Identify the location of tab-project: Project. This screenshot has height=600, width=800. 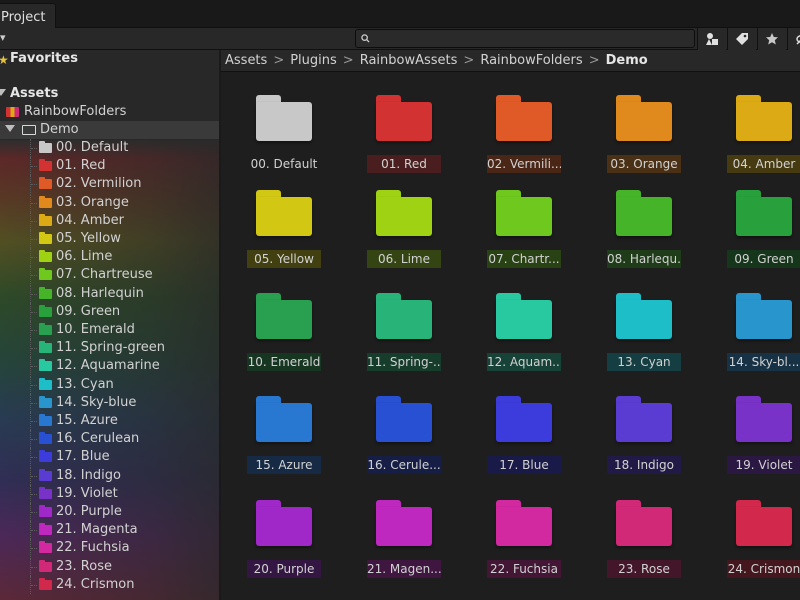
(28, 16).